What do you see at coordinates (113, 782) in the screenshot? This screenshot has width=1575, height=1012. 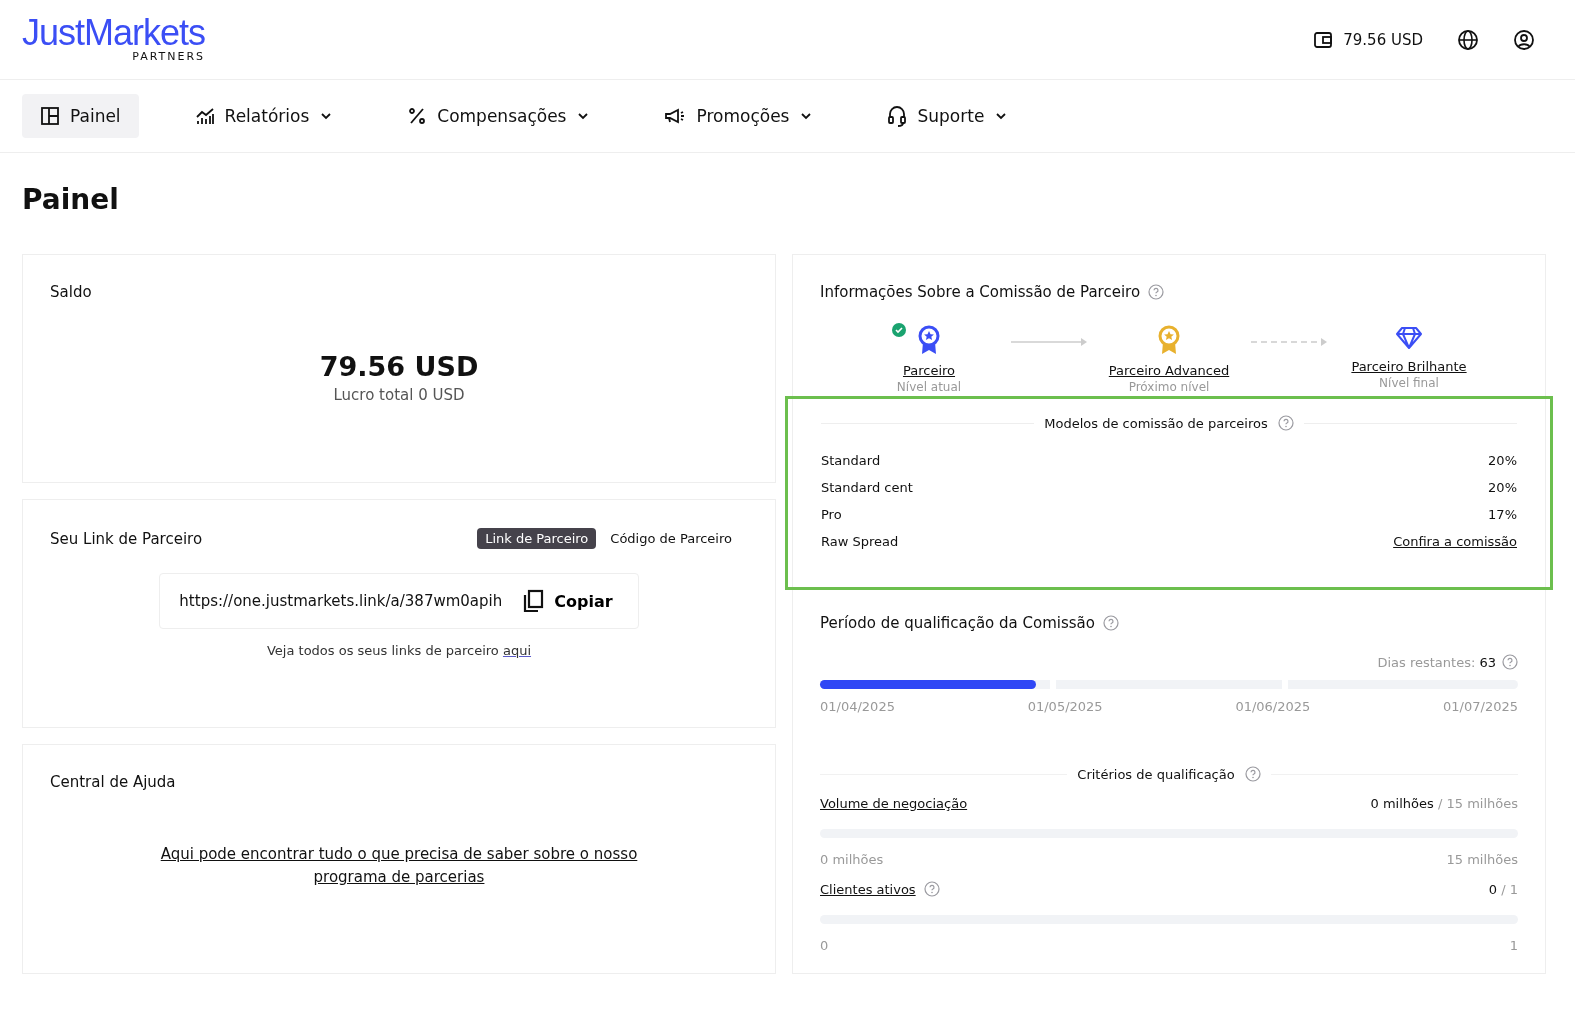 I see `card-title: Central de Ajuda` at bounding box center [113, 782].